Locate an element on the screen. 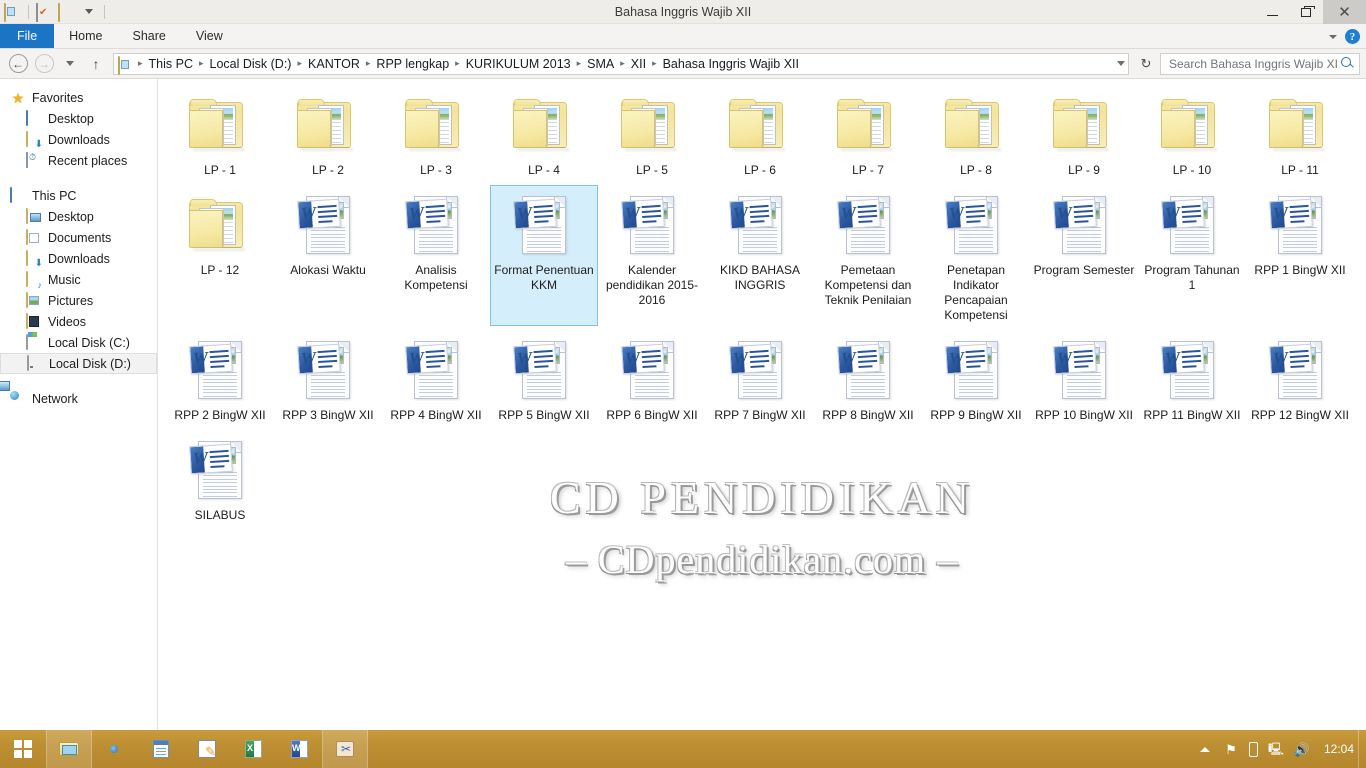  paint-taskbar-button is located at coordinates (207, 749).